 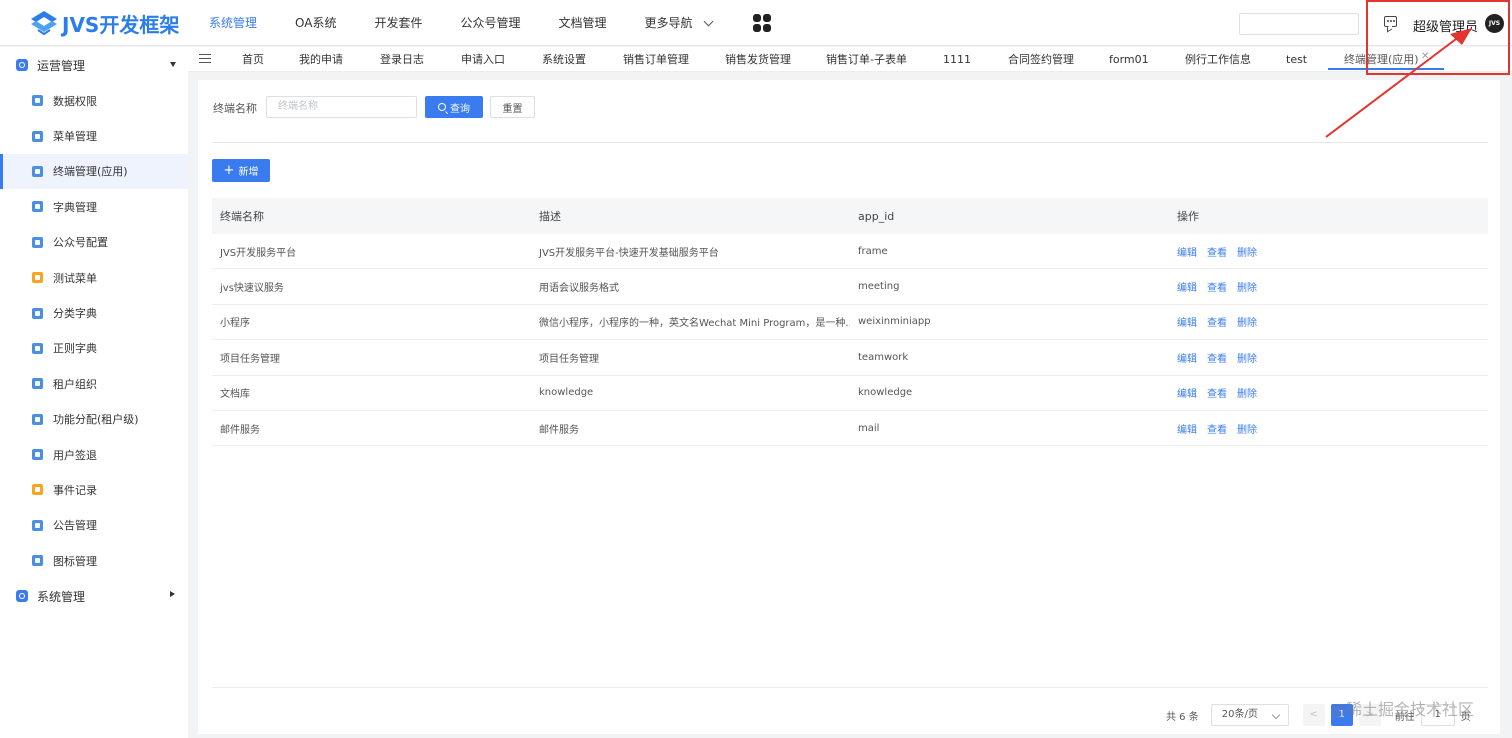 I want to click on sidebar-item-label: 测试菜单, so click(x=75, y=278).